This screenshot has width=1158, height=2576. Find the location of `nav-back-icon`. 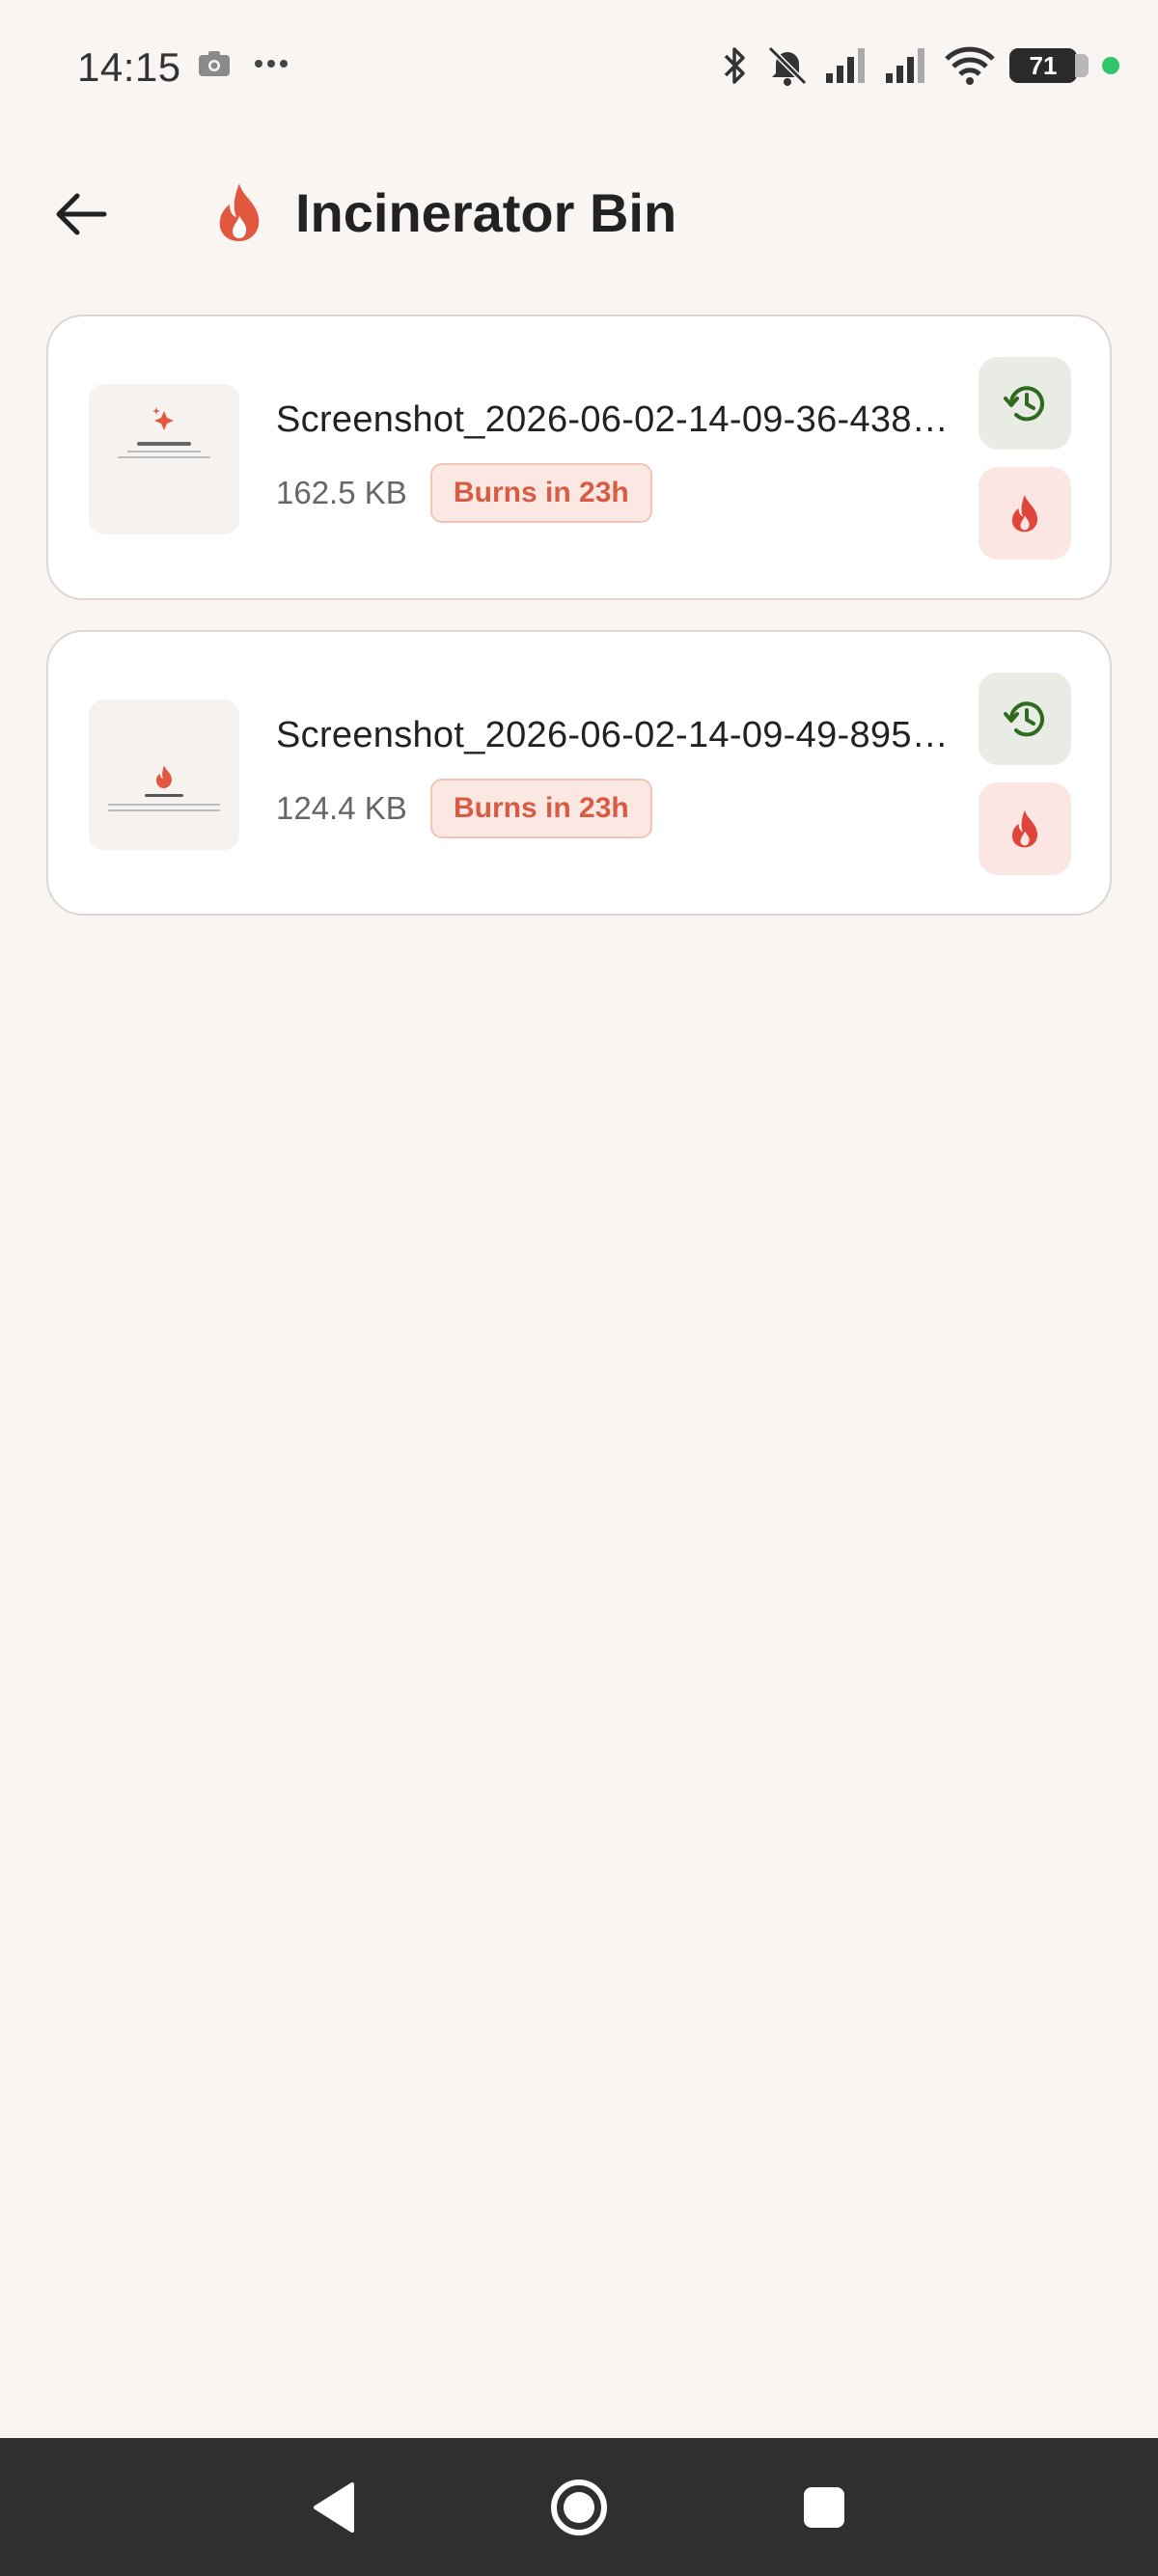

nav-back-icon is located at coordinates (334, 2508).